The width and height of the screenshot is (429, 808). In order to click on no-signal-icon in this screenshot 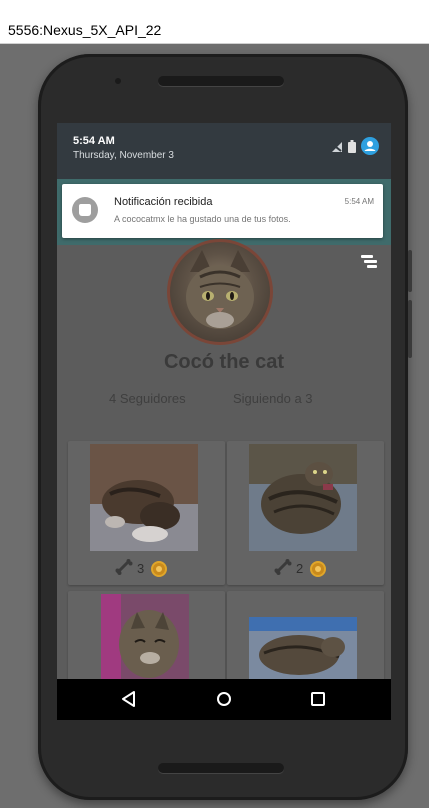, I will do `click(336, 149)`.